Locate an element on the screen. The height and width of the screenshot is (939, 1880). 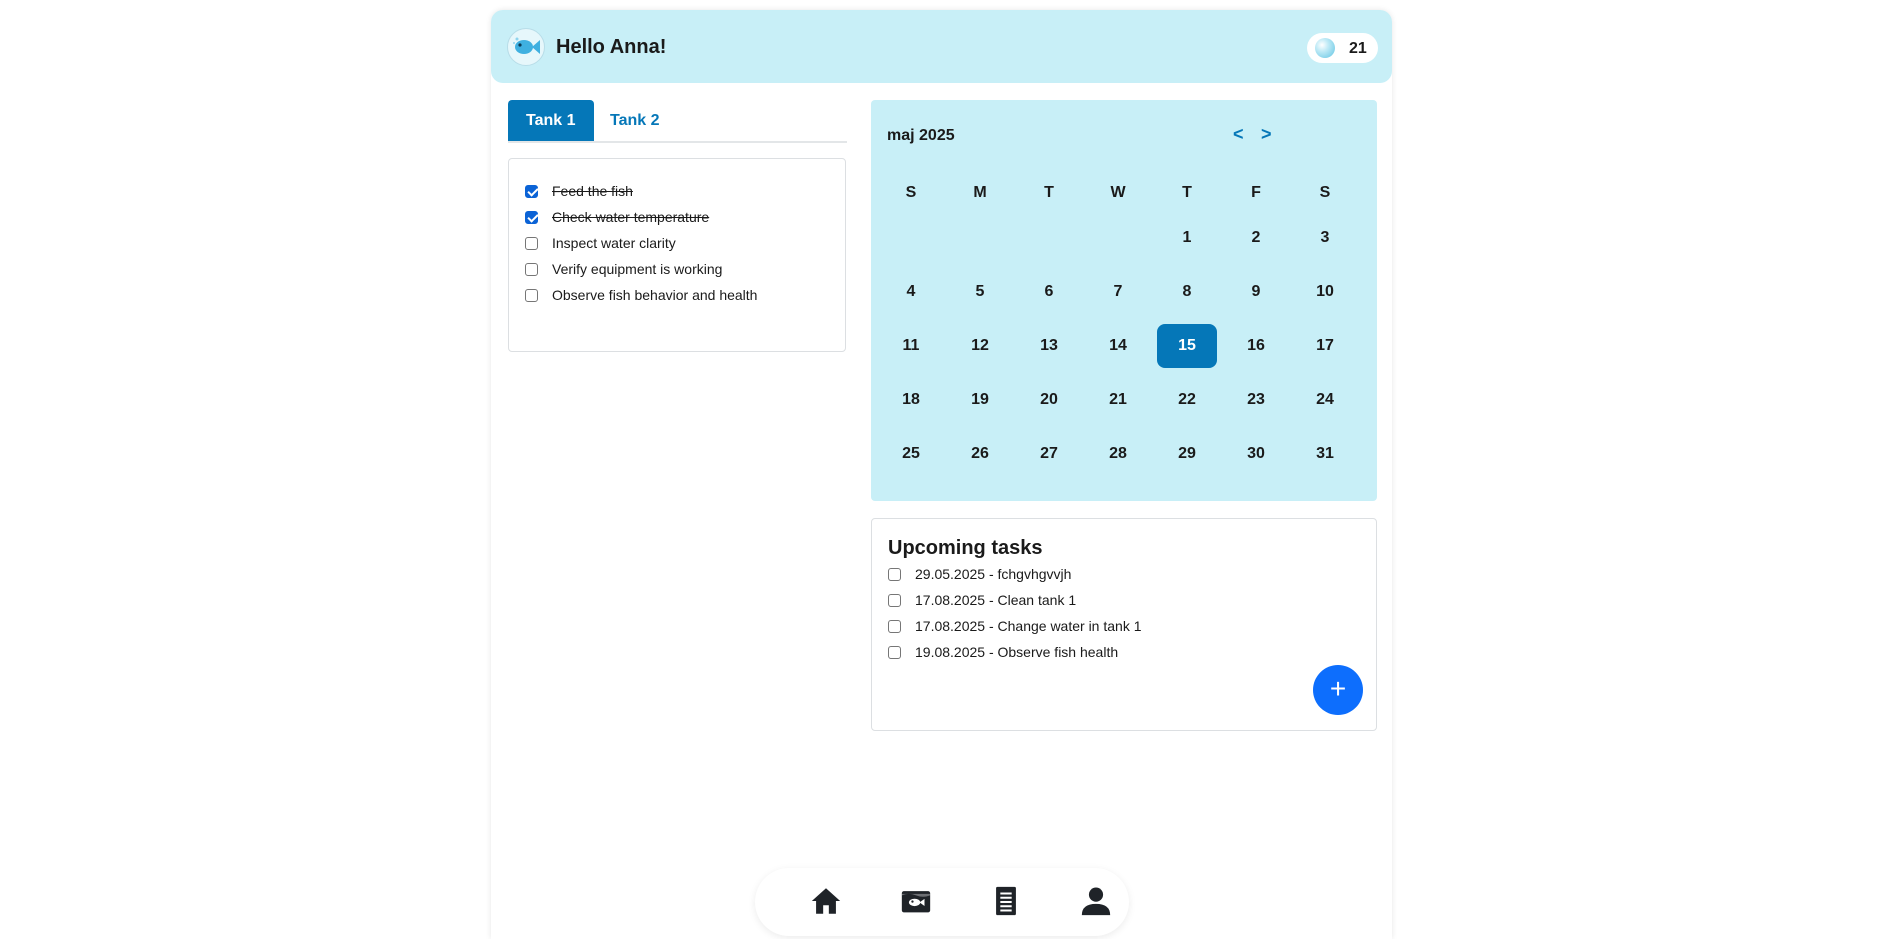
profile-icon is located at coordinates (1096, 901).